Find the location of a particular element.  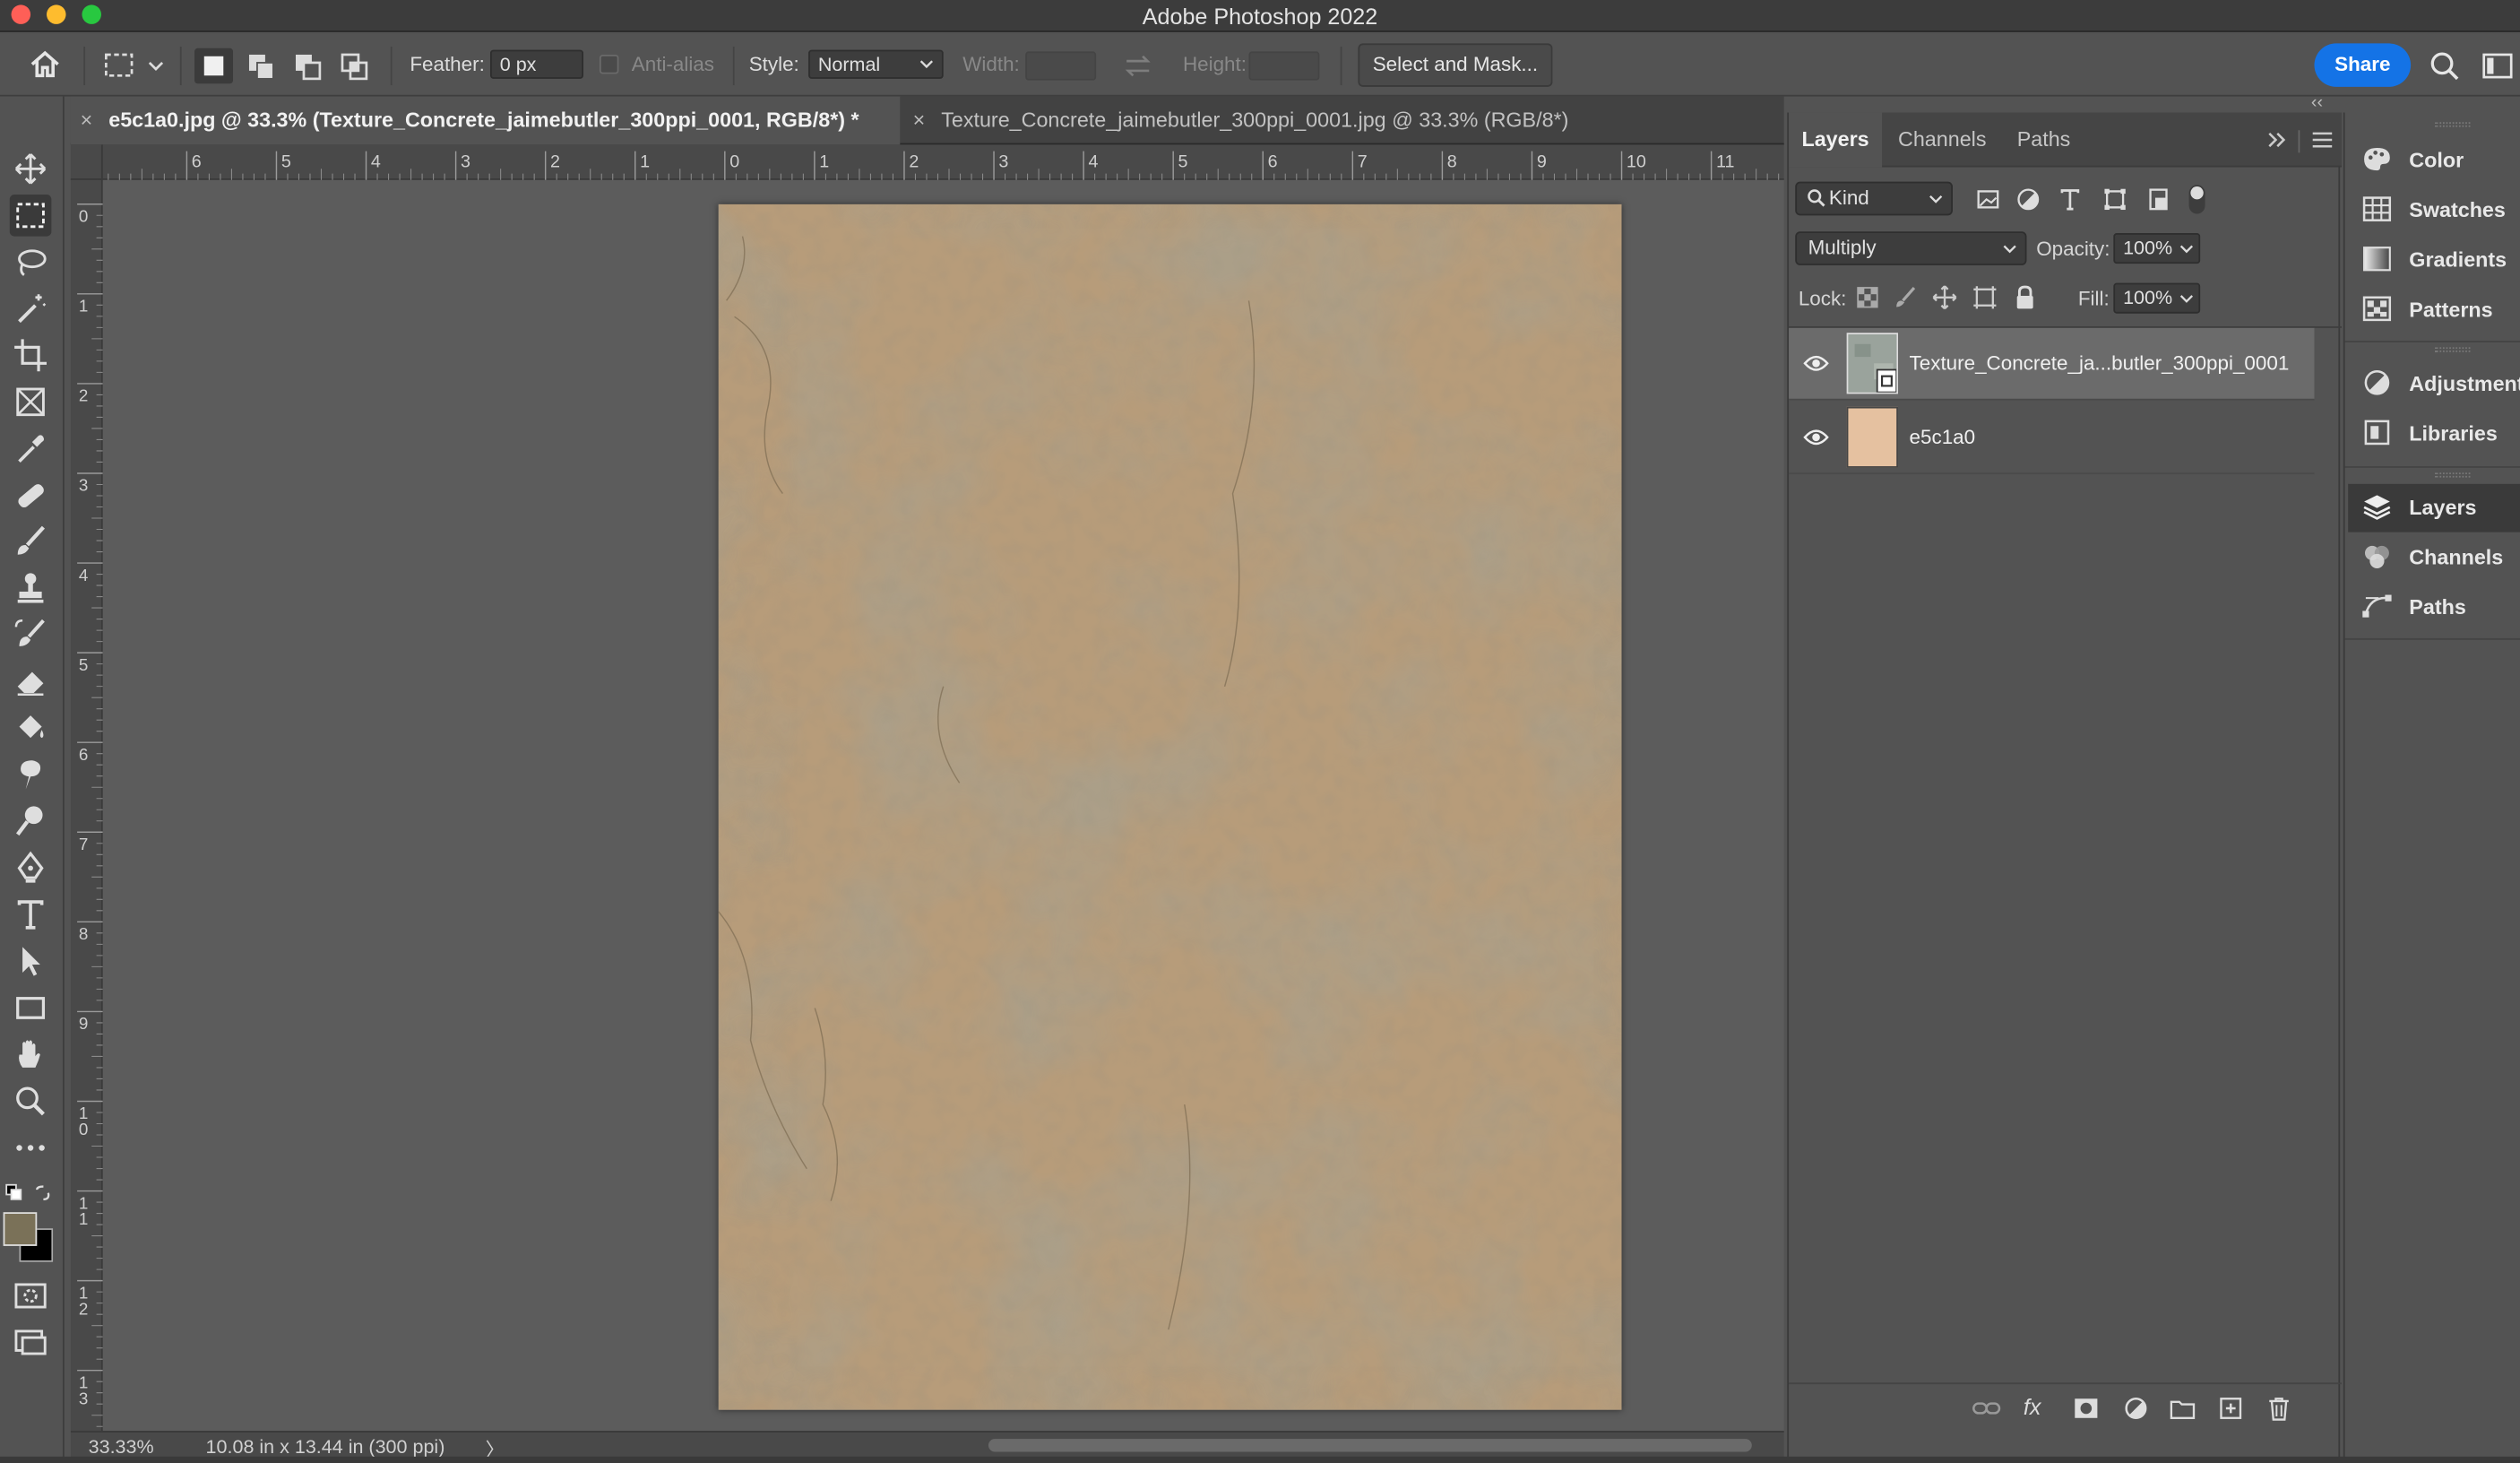

horizontal-scrollbar is located at coordinates (1370, 1446).